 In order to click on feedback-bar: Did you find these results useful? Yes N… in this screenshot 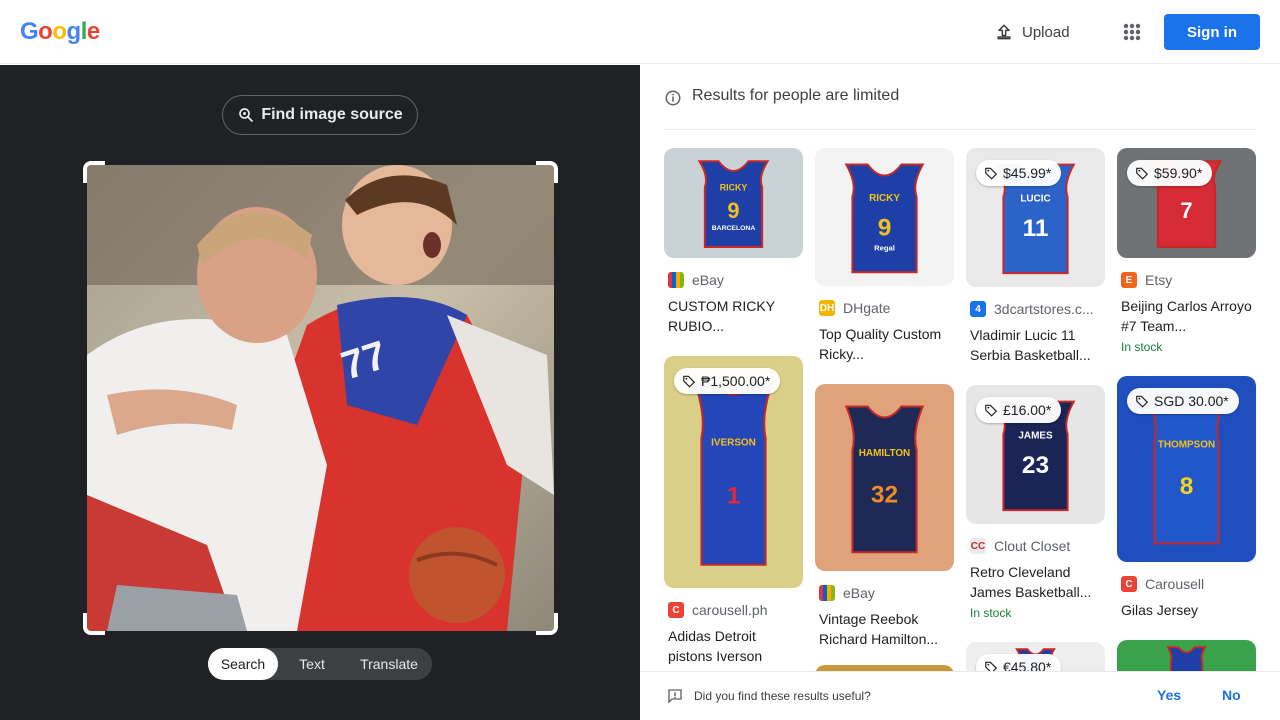, I will do `click(960, 695)`.